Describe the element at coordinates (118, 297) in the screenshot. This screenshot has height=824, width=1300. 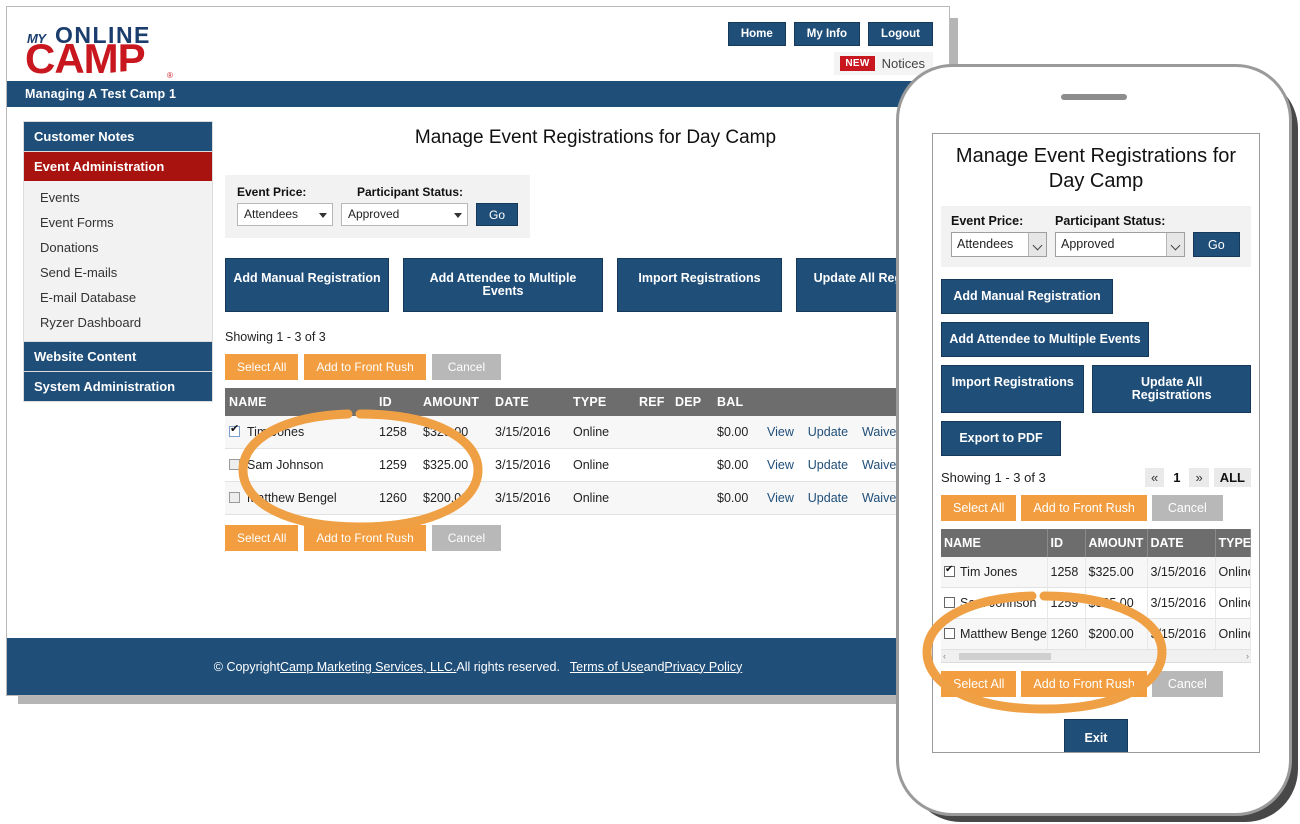
I see `sidebar-item-email-database: E-mail Database` at that location.